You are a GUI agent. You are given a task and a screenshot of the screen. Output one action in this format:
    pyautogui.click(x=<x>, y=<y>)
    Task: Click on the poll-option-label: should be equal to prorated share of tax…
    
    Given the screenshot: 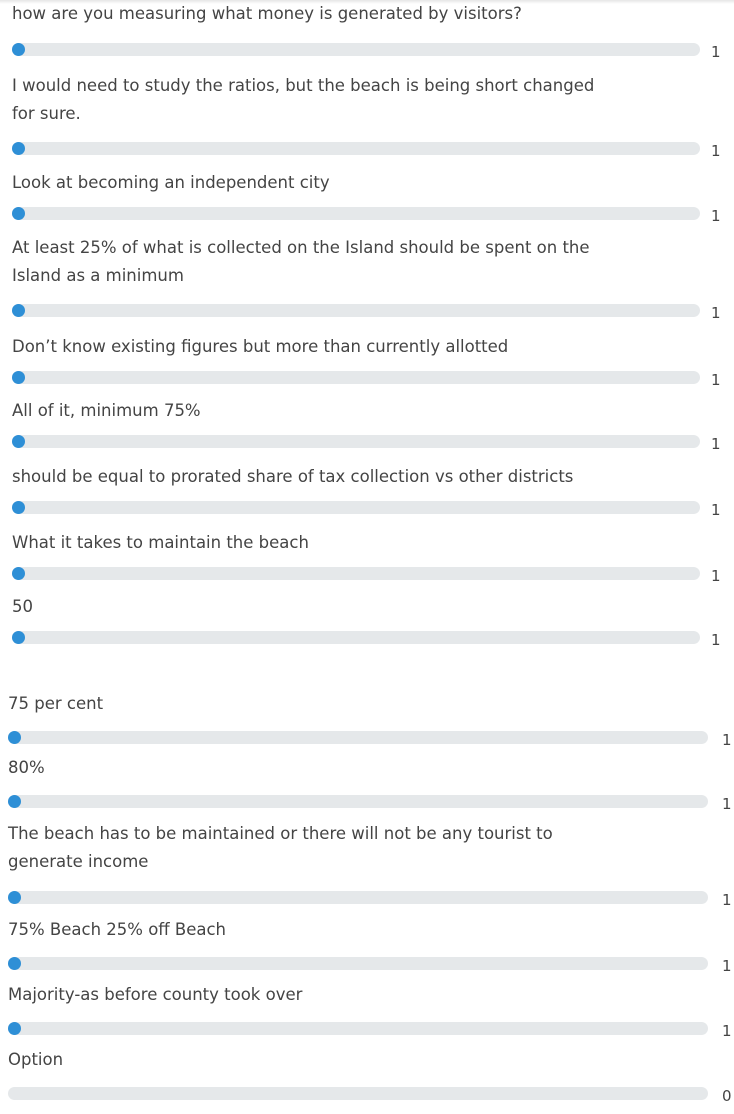 What is the action you would take?
    pyautogui.click(x=293, y=476)
    